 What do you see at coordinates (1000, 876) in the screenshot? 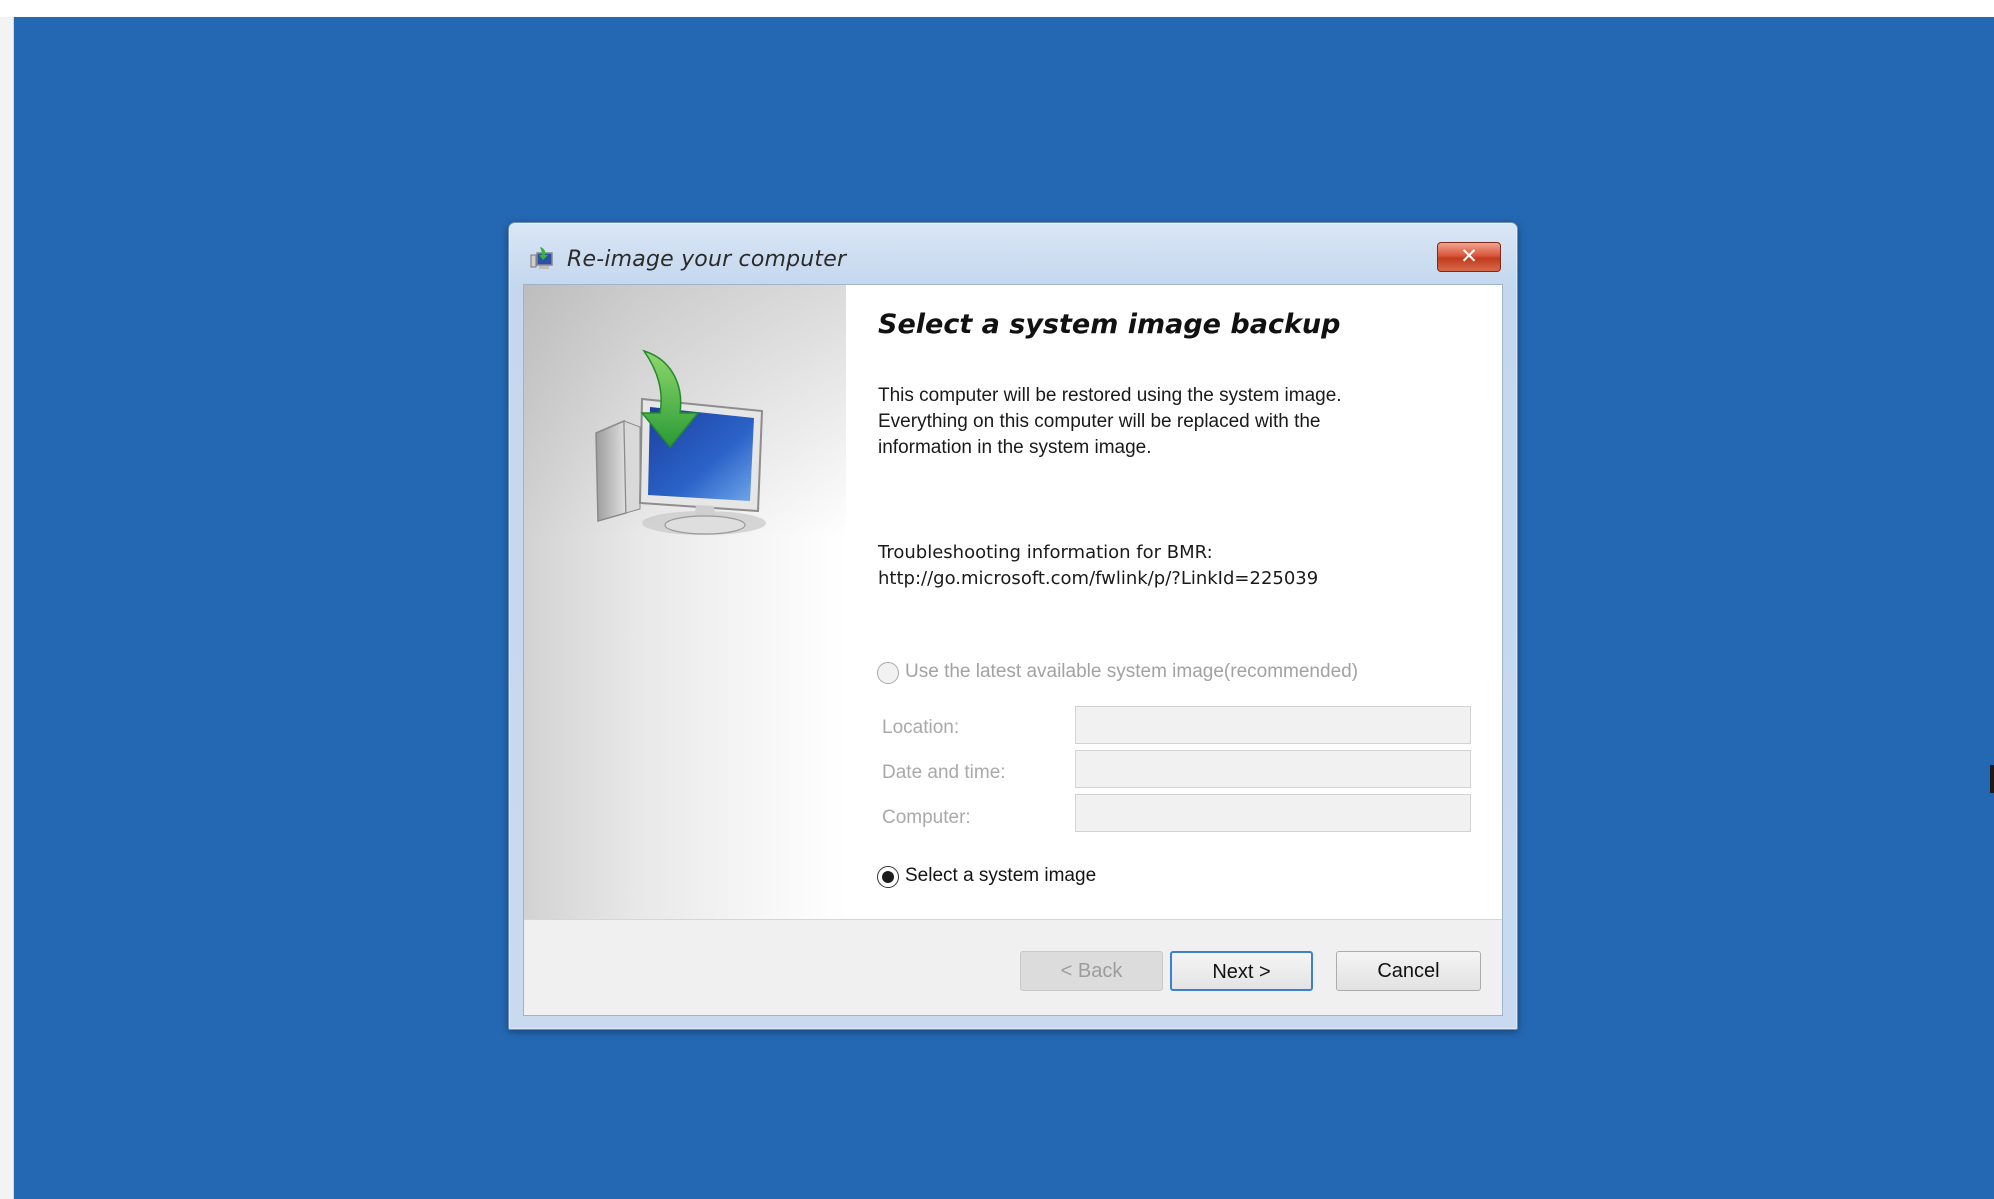
I see `radio-select-image-label: Select a system image` at bounding box center [1000, 876].